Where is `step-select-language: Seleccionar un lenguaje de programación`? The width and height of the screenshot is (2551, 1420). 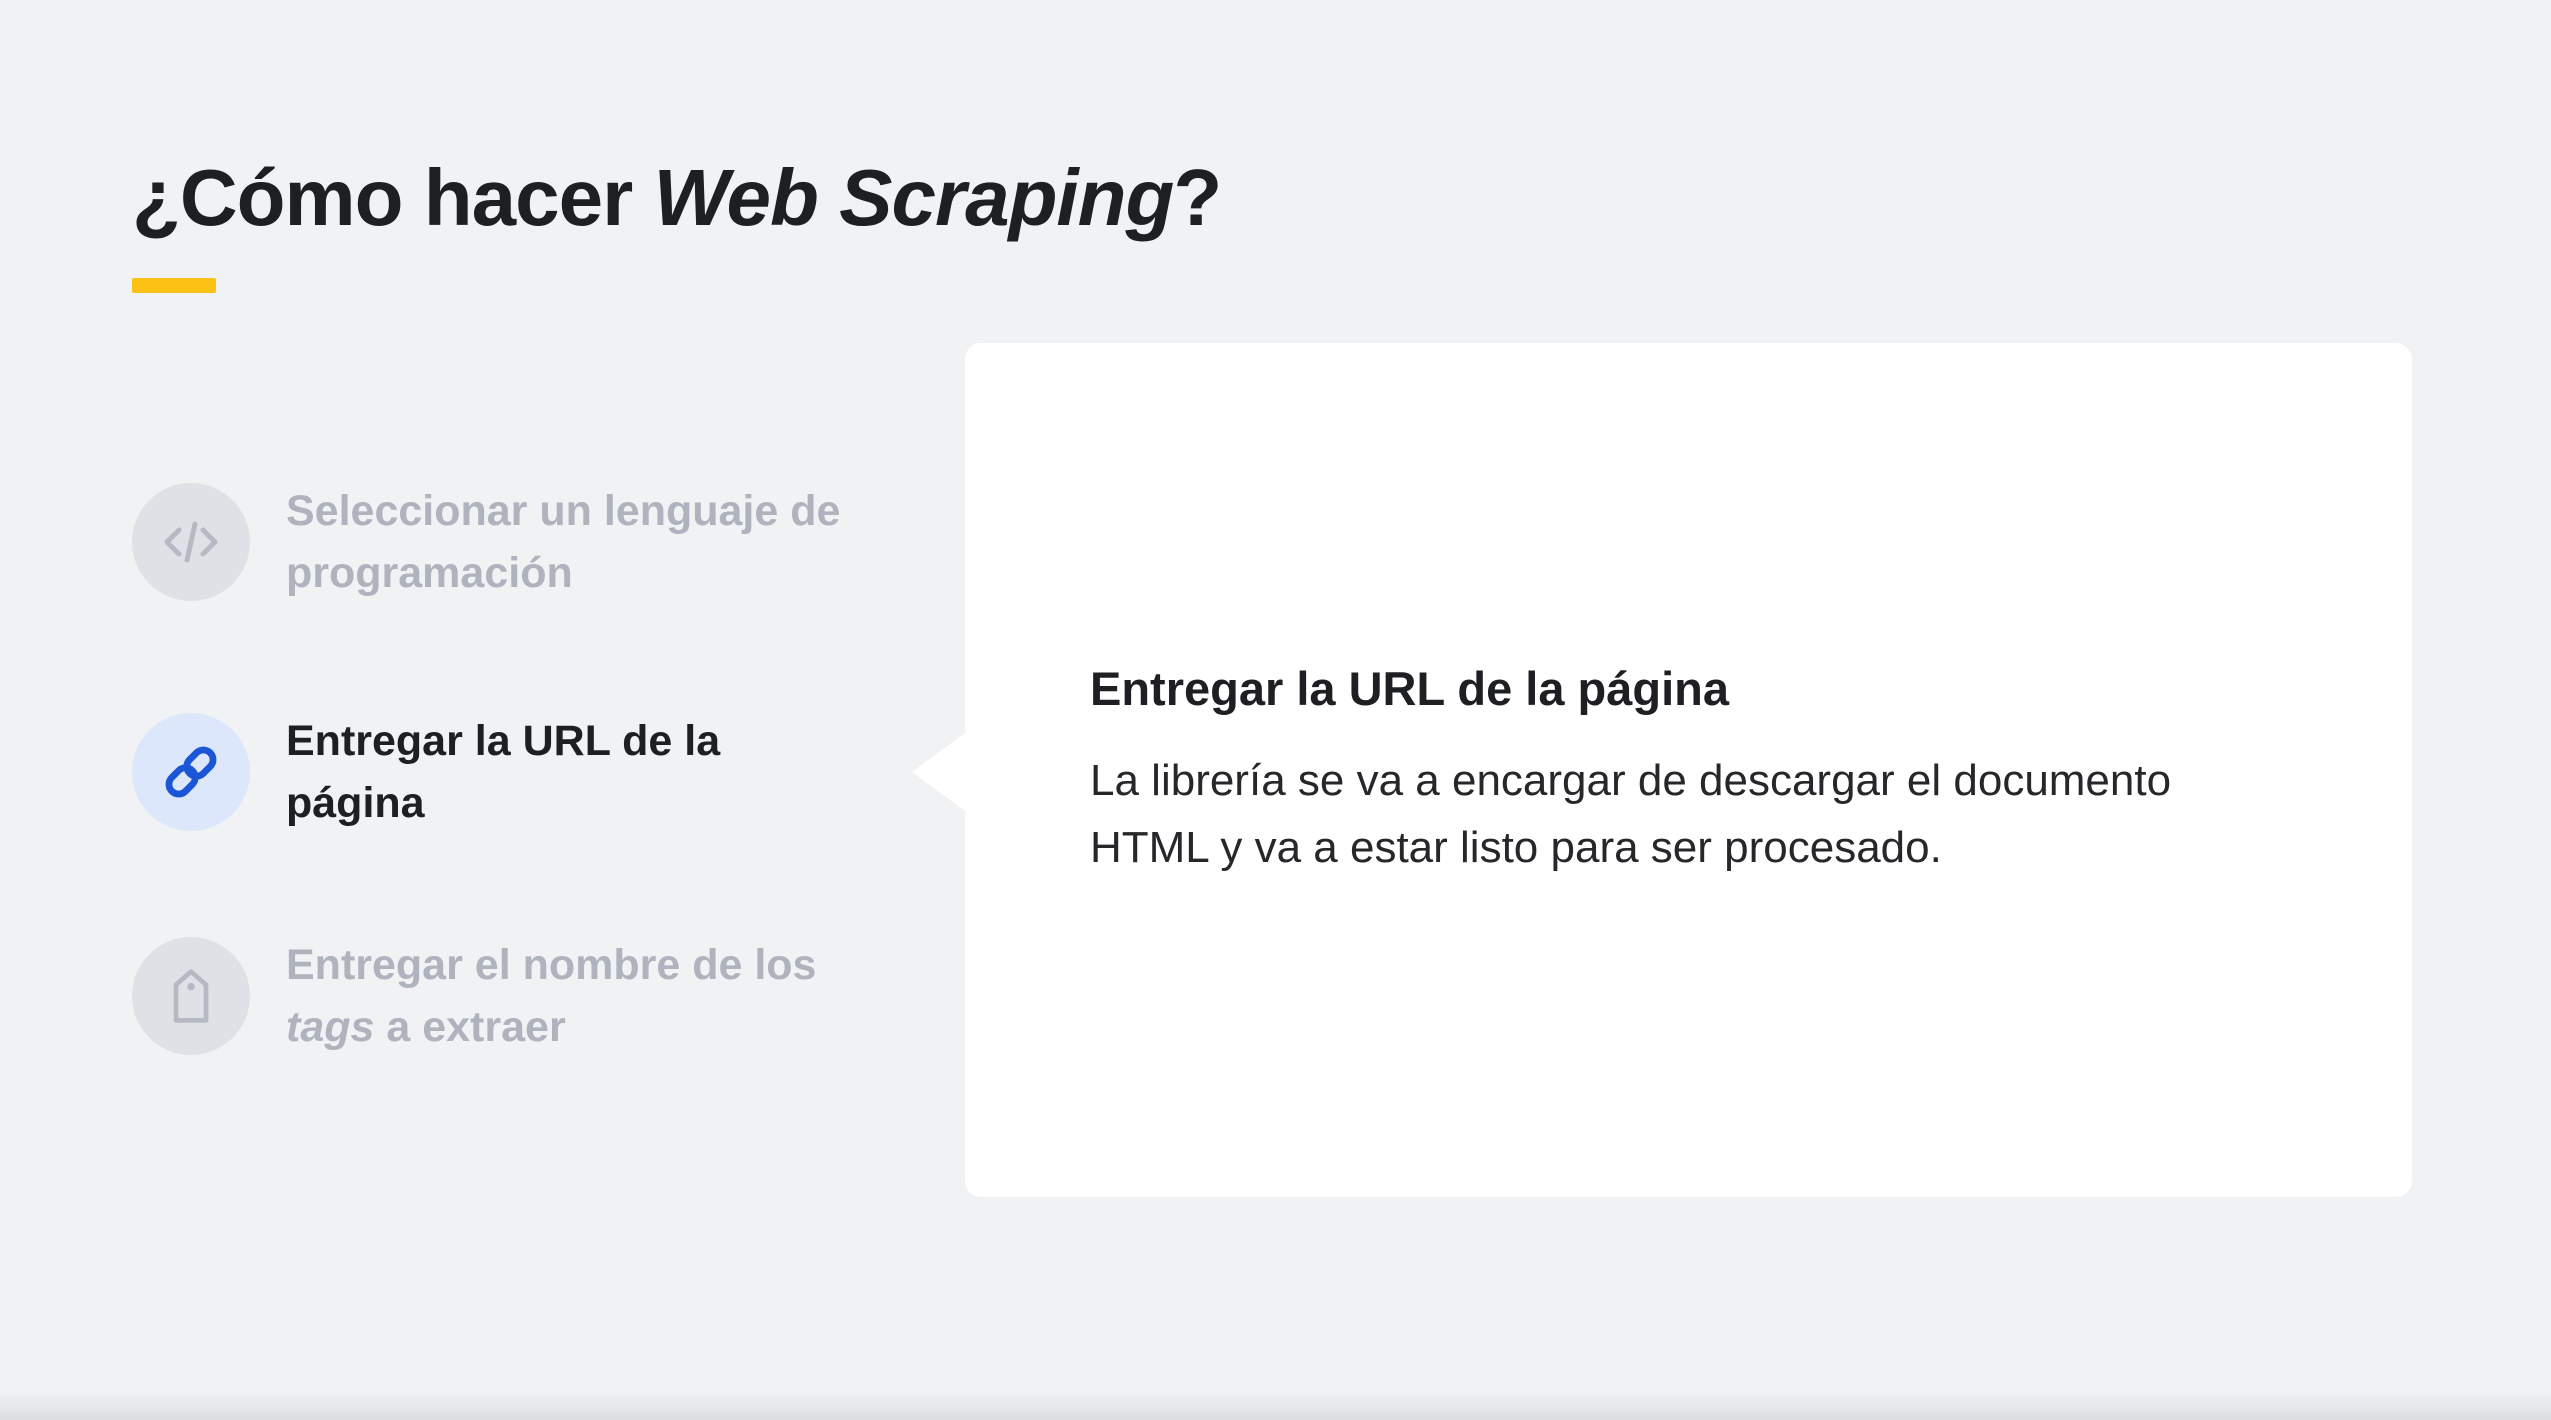 step-select-language: Seleccionar un lenguaje de programación is located at coordinates (489, 542).